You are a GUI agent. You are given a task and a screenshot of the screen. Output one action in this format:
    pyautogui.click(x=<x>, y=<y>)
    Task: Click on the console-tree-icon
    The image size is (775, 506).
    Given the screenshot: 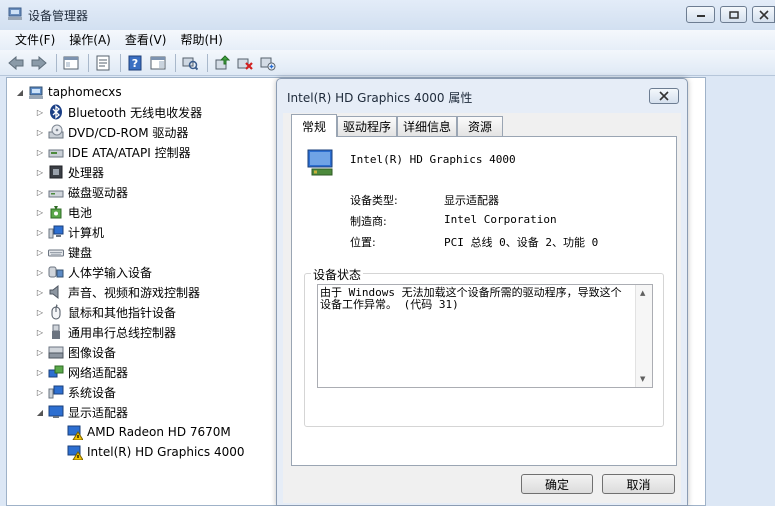 What is the action you would take?
    pyautogui.click(x=71, y=62)
    